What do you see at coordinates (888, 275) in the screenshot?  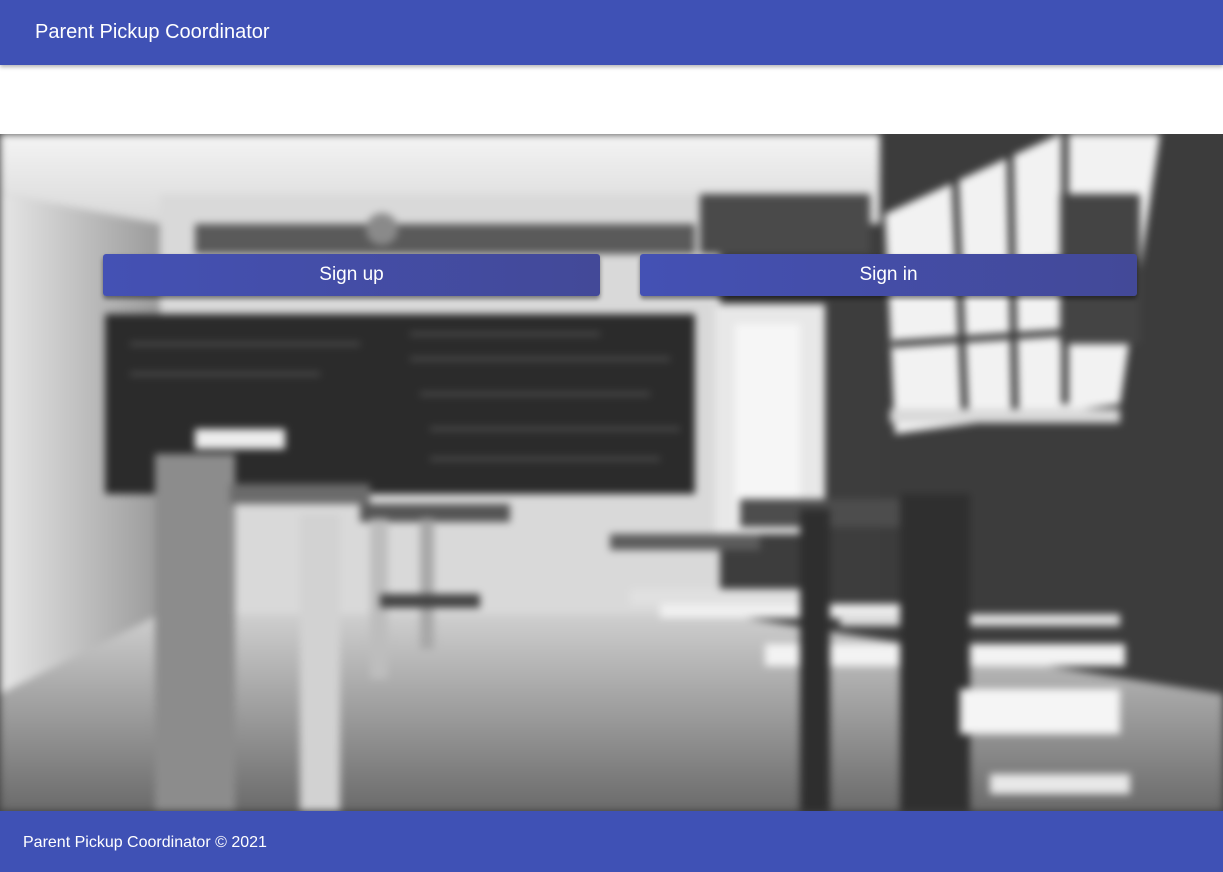 I see `sign-in-button: Sign in` at bounding box center [888, 275].